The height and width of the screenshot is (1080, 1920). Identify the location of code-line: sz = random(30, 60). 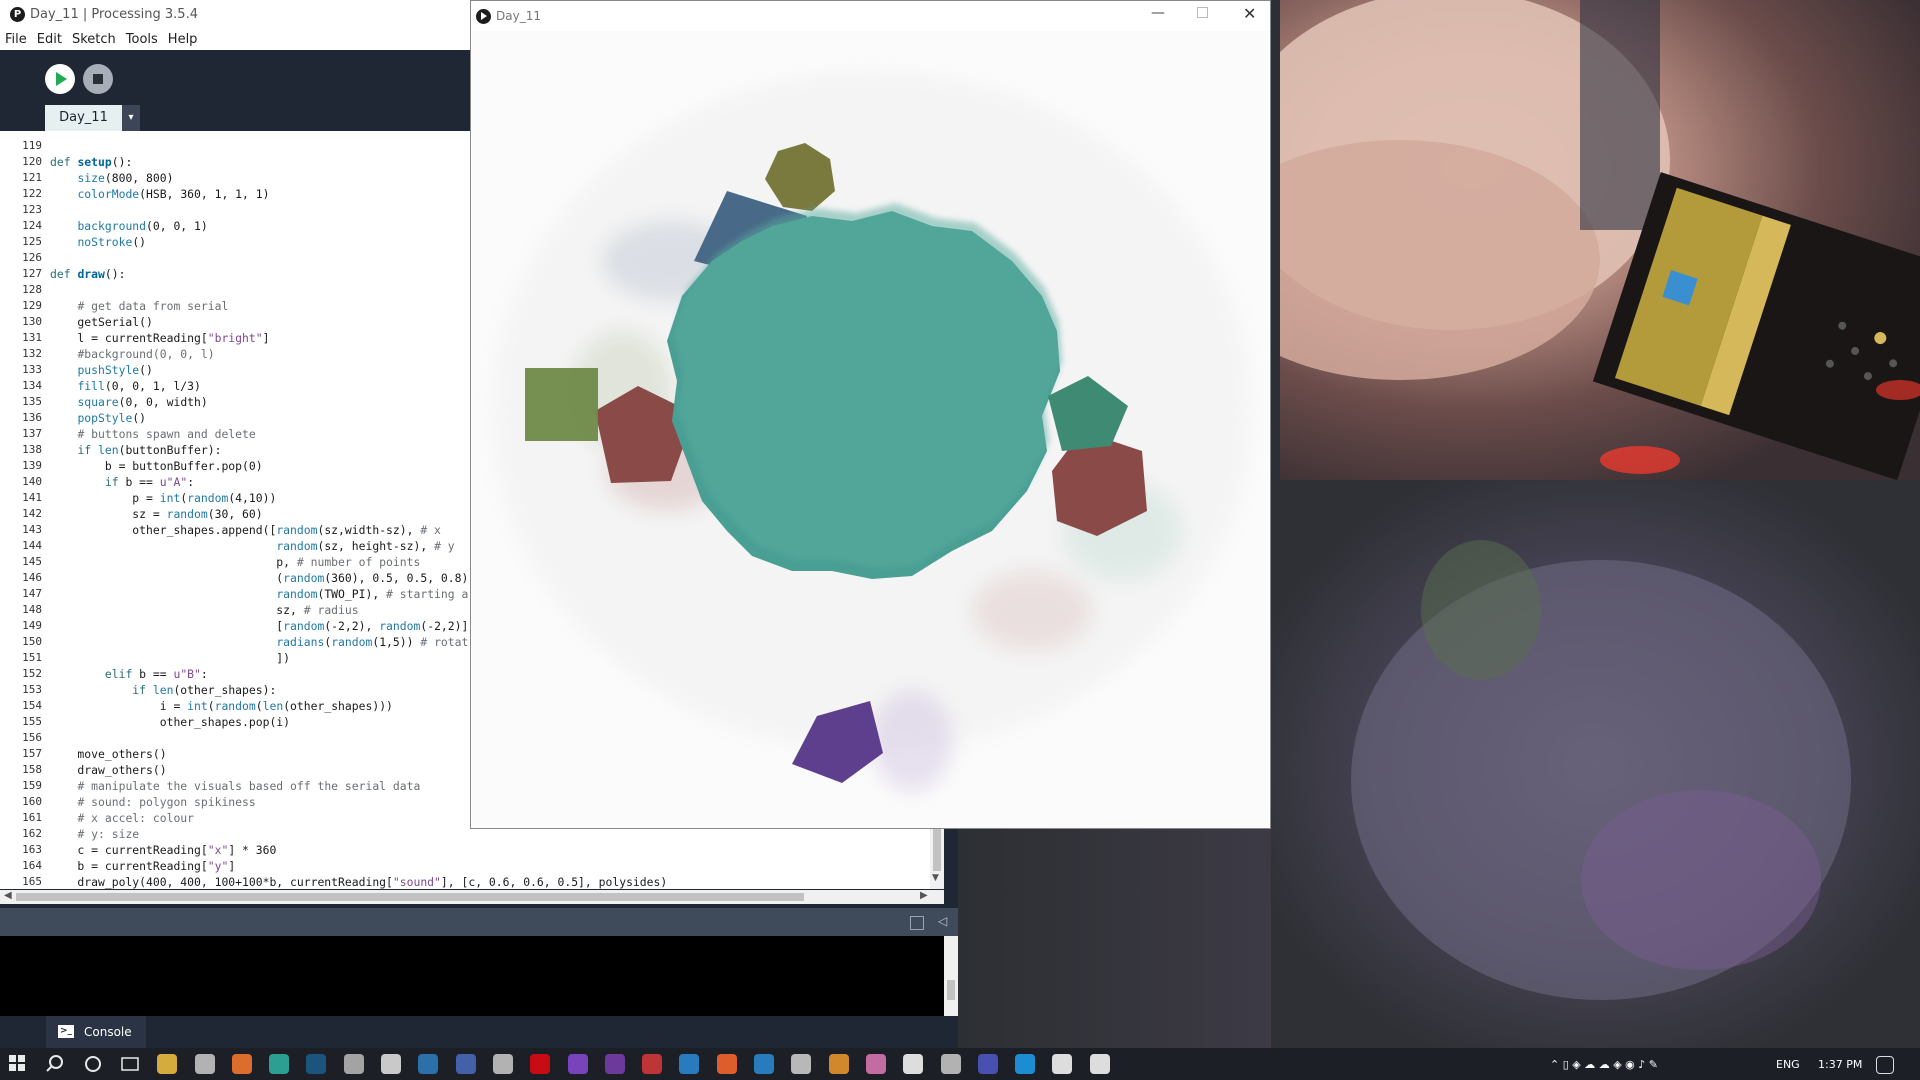
(156, 514).